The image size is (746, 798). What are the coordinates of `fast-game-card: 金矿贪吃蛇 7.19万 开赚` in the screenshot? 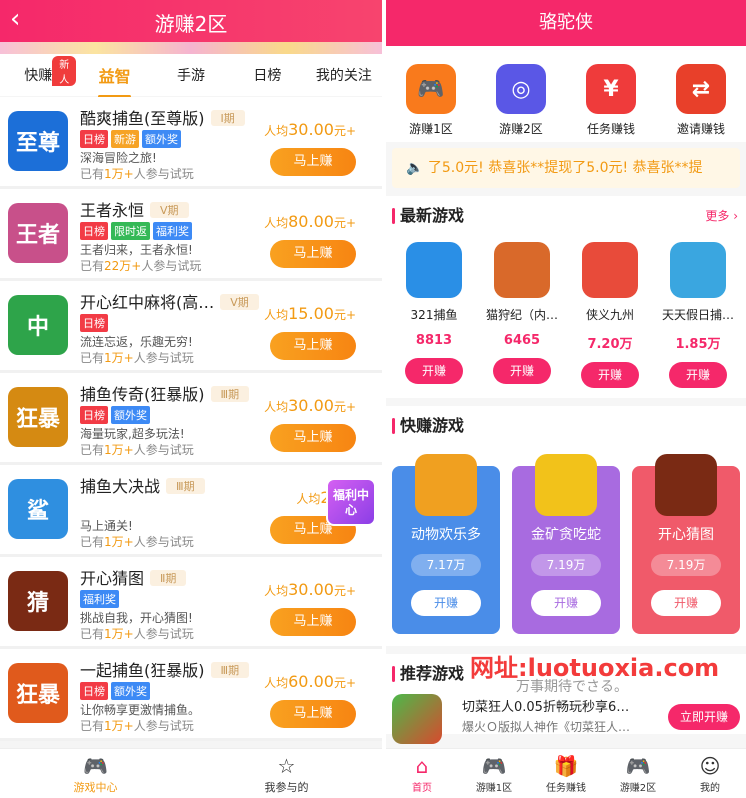 It's located at (566, 544).